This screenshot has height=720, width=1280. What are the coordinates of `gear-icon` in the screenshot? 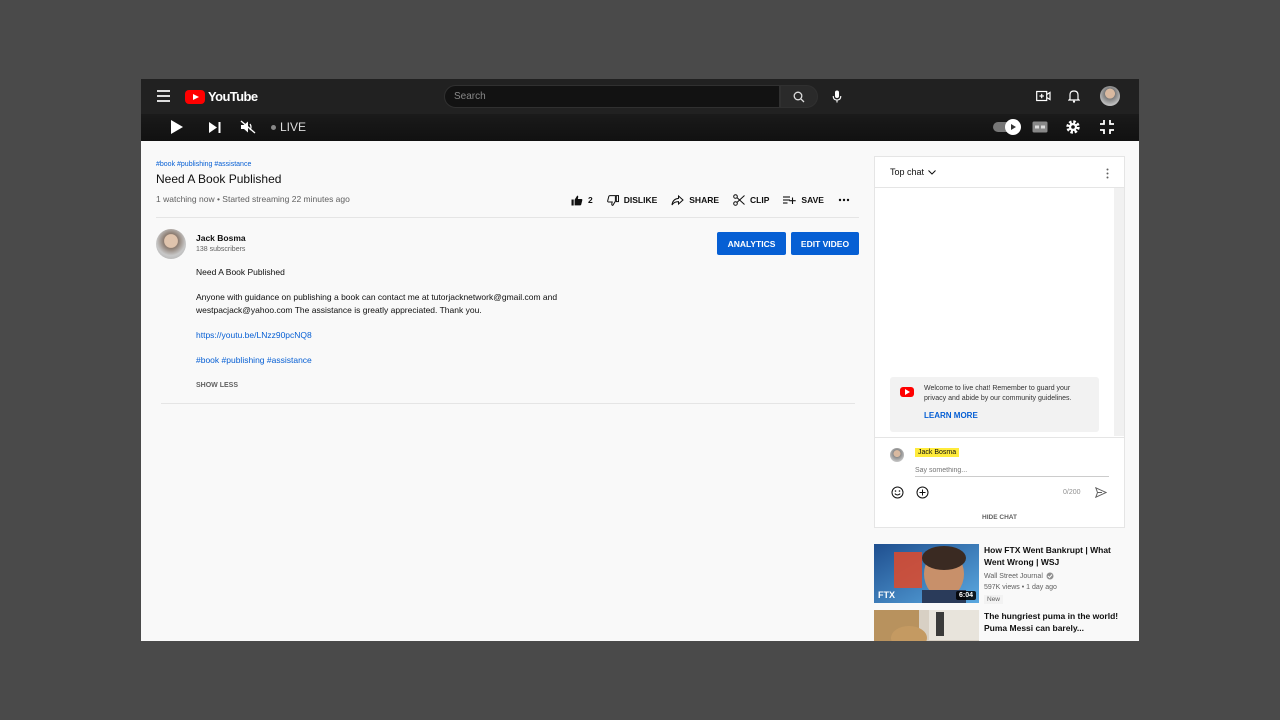 It's located at (1073, 127).